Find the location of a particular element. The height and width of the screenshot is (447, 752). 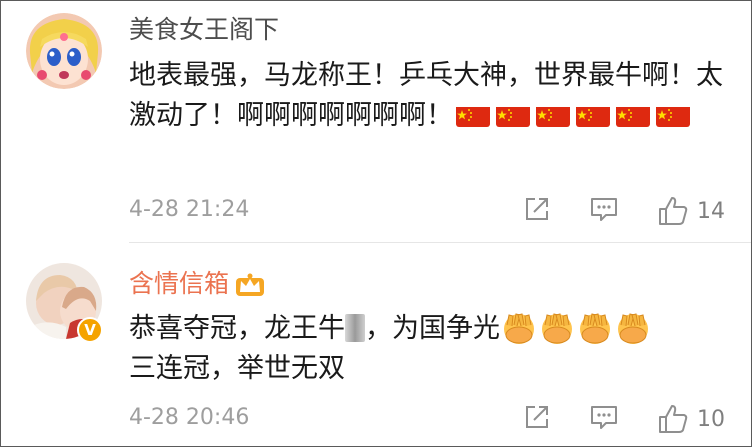

verified-badge: V is located at coordinates (90, 330).